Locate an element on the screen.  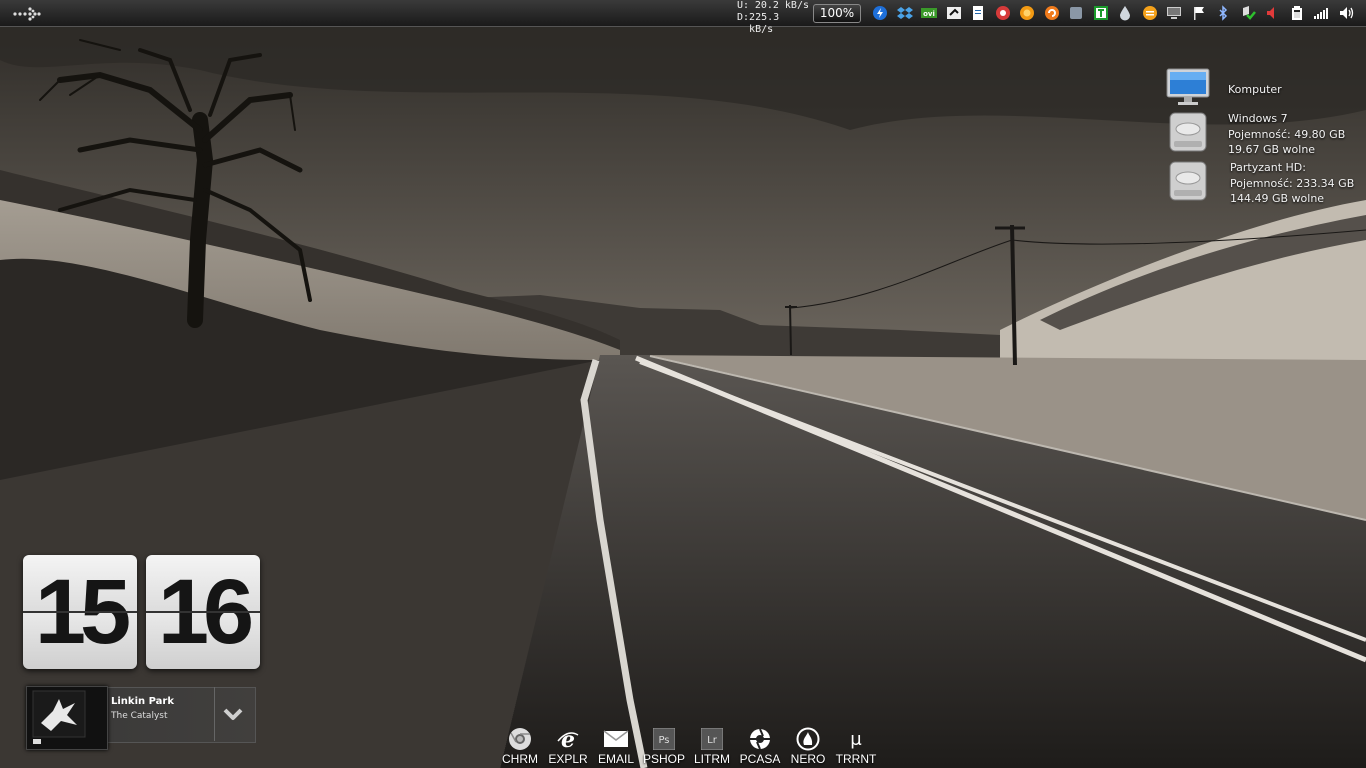
top-bar: U: 20.2 kB/s D: 225.3 kB/s 100% ovi is located at coordinates (683, 17).